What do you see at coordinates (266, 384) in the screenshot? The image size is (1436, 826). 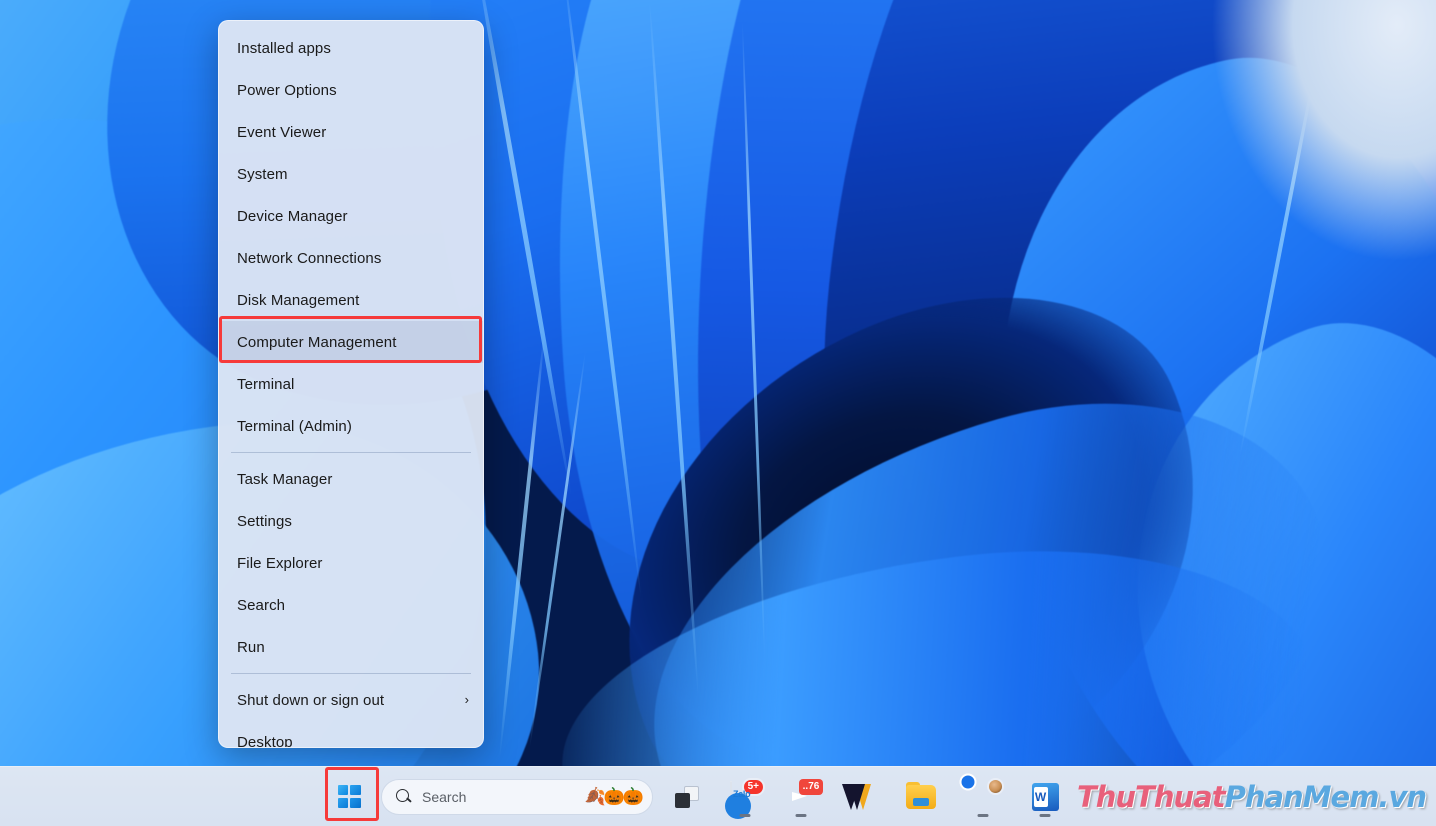 I see `menu-item-label: Terminal` at bounding box center [266, 384].